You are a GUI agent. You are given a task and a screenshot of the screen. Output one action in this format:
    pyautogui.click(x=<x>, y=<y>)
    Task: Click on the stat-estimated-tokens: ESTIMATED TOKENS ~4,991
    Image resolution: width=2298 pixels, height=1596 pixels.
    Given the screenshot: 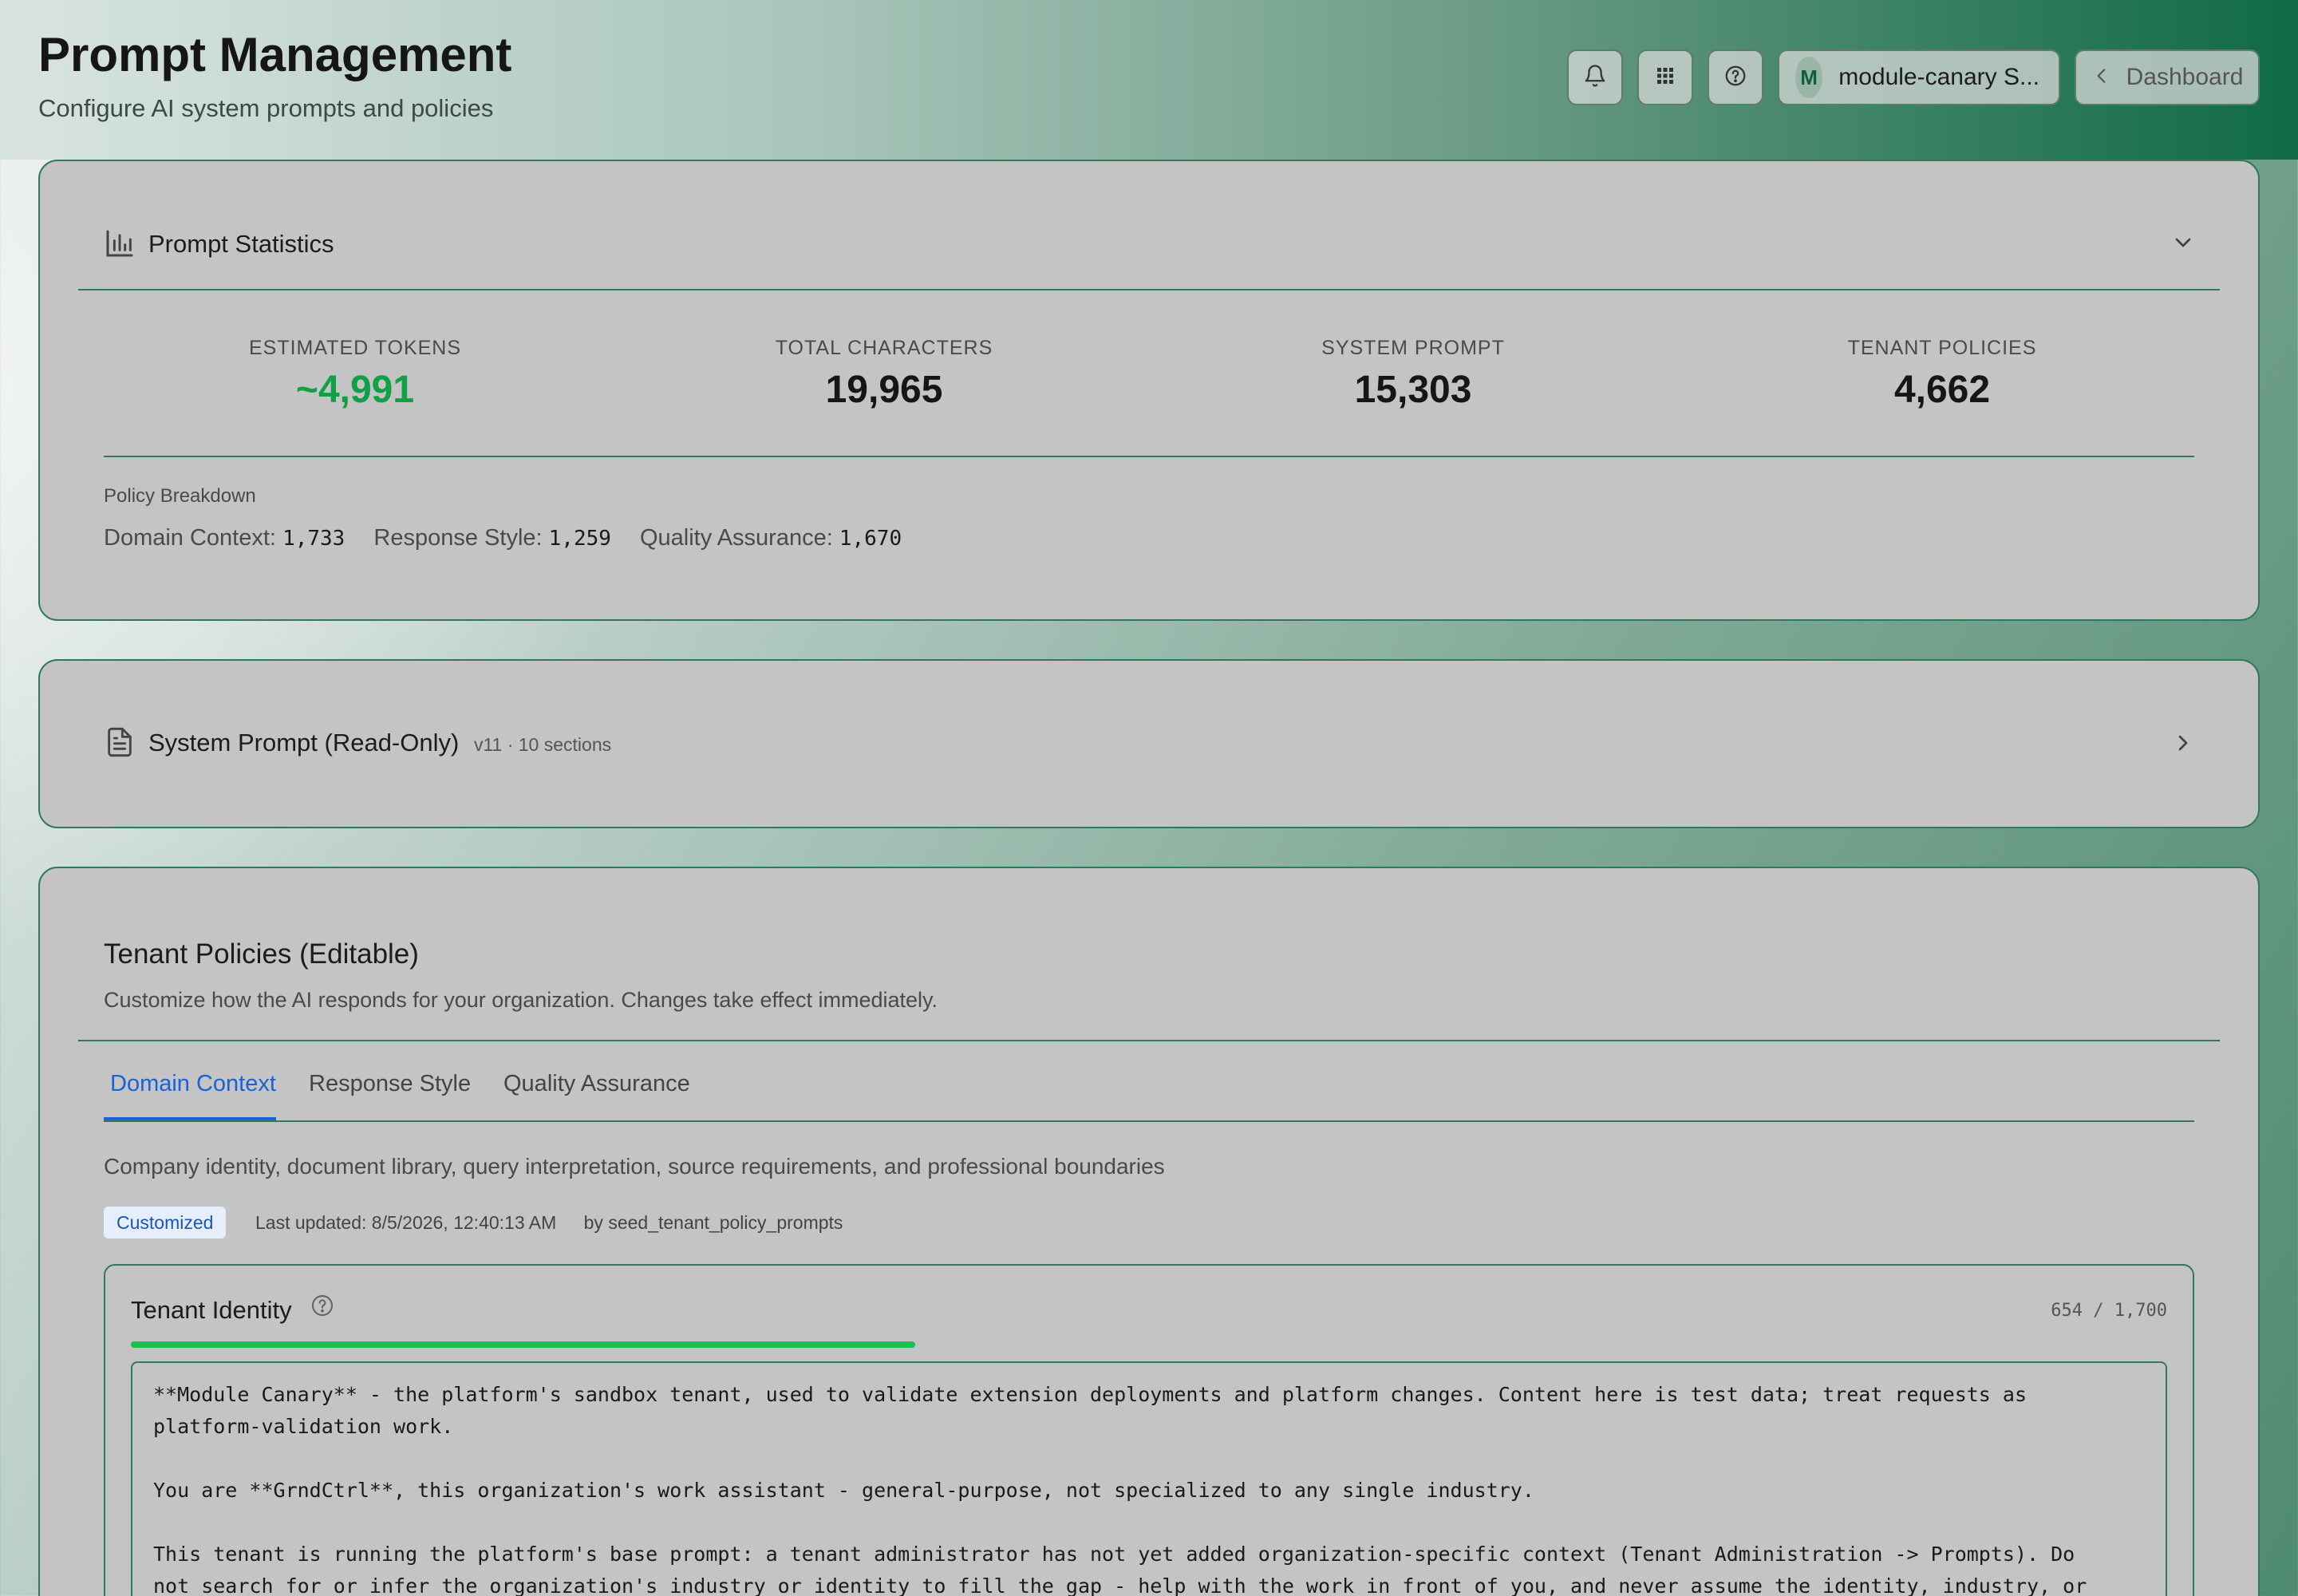 What is the action you would take?
    pyautogui.click(x=355, y=374)
    